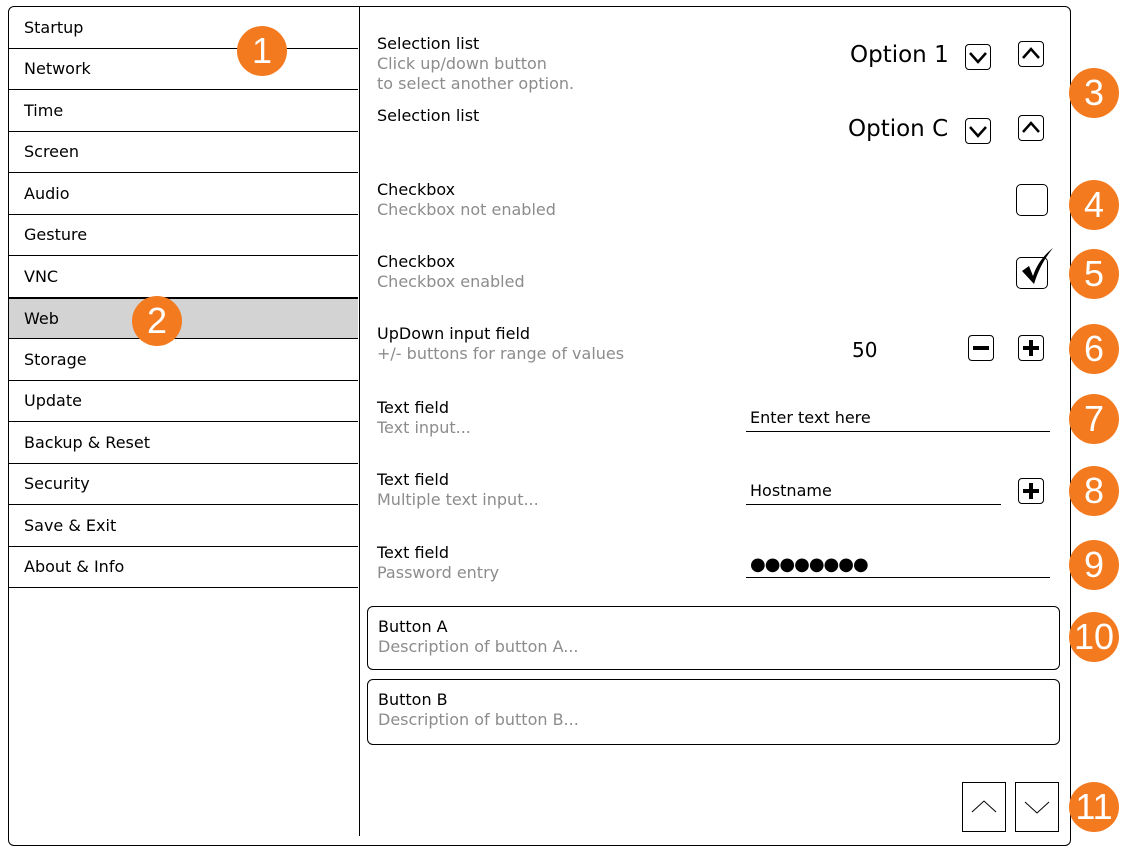 Image resolution: width=1123 pixels, height=846 pixels. I want to click on sidebar-item-label: Storage, so click(55, 359).